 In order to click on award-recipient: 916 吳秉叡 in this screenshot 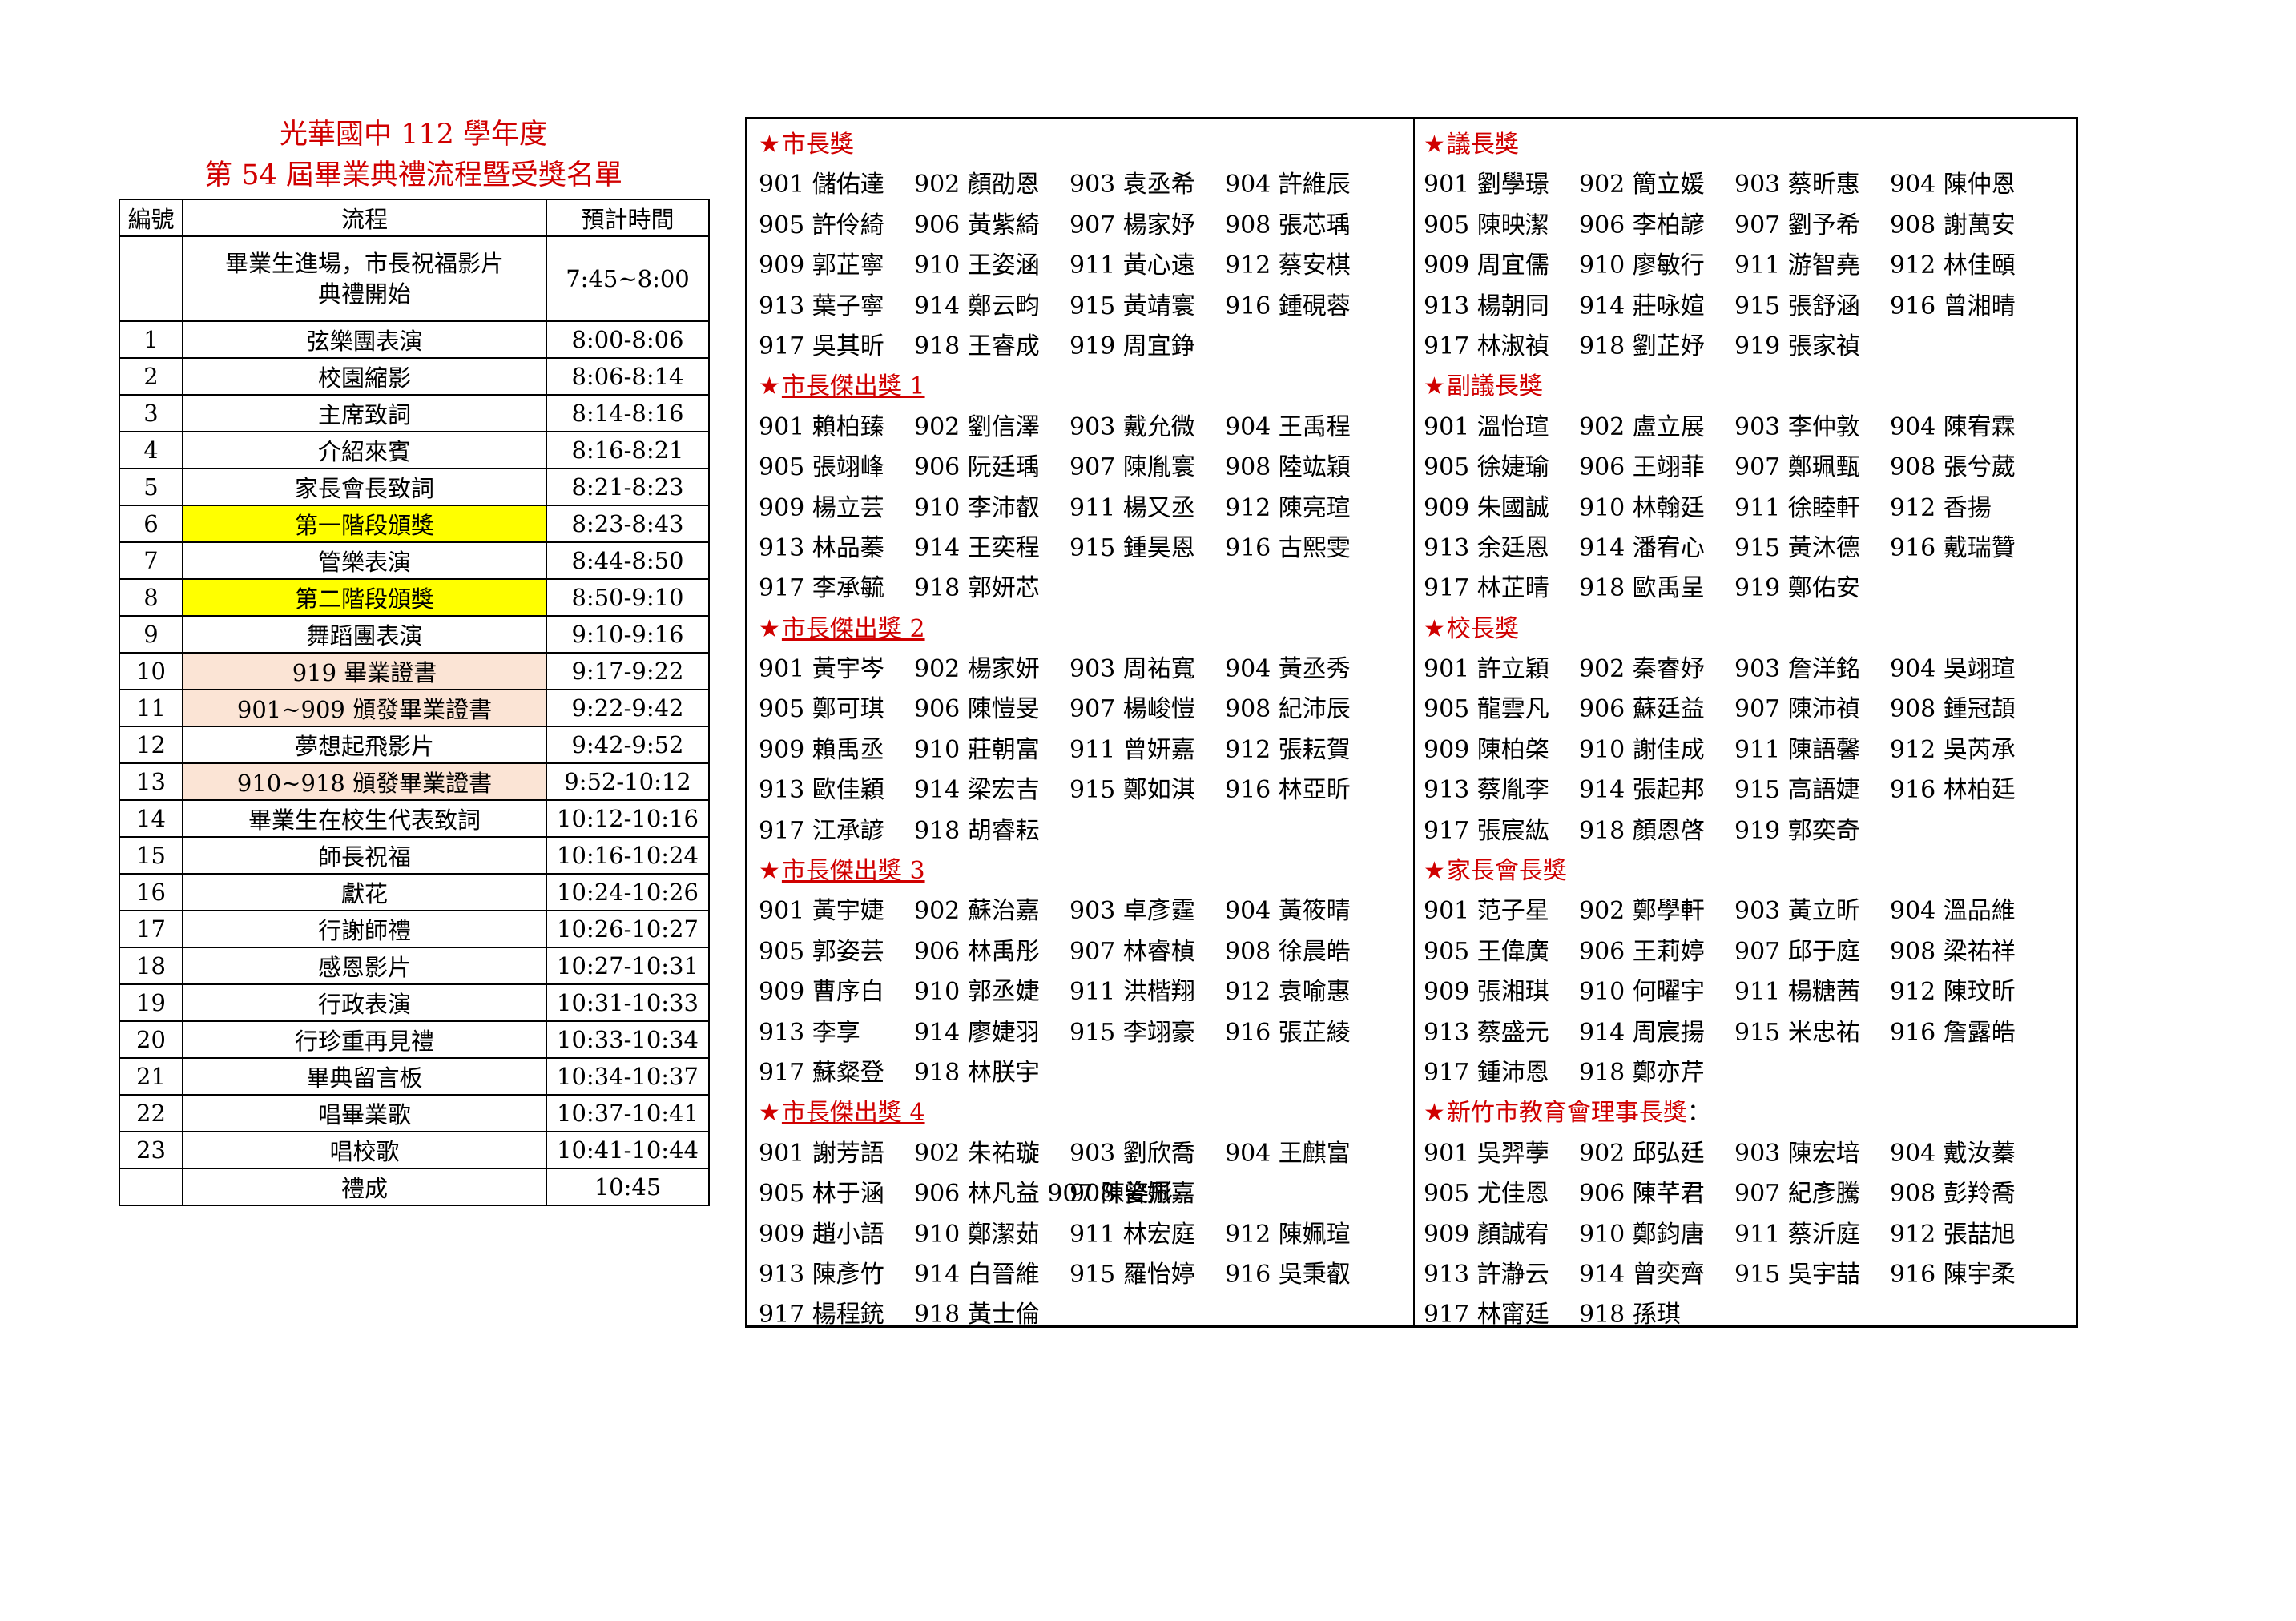, I will do `click(1288, 1274)`.